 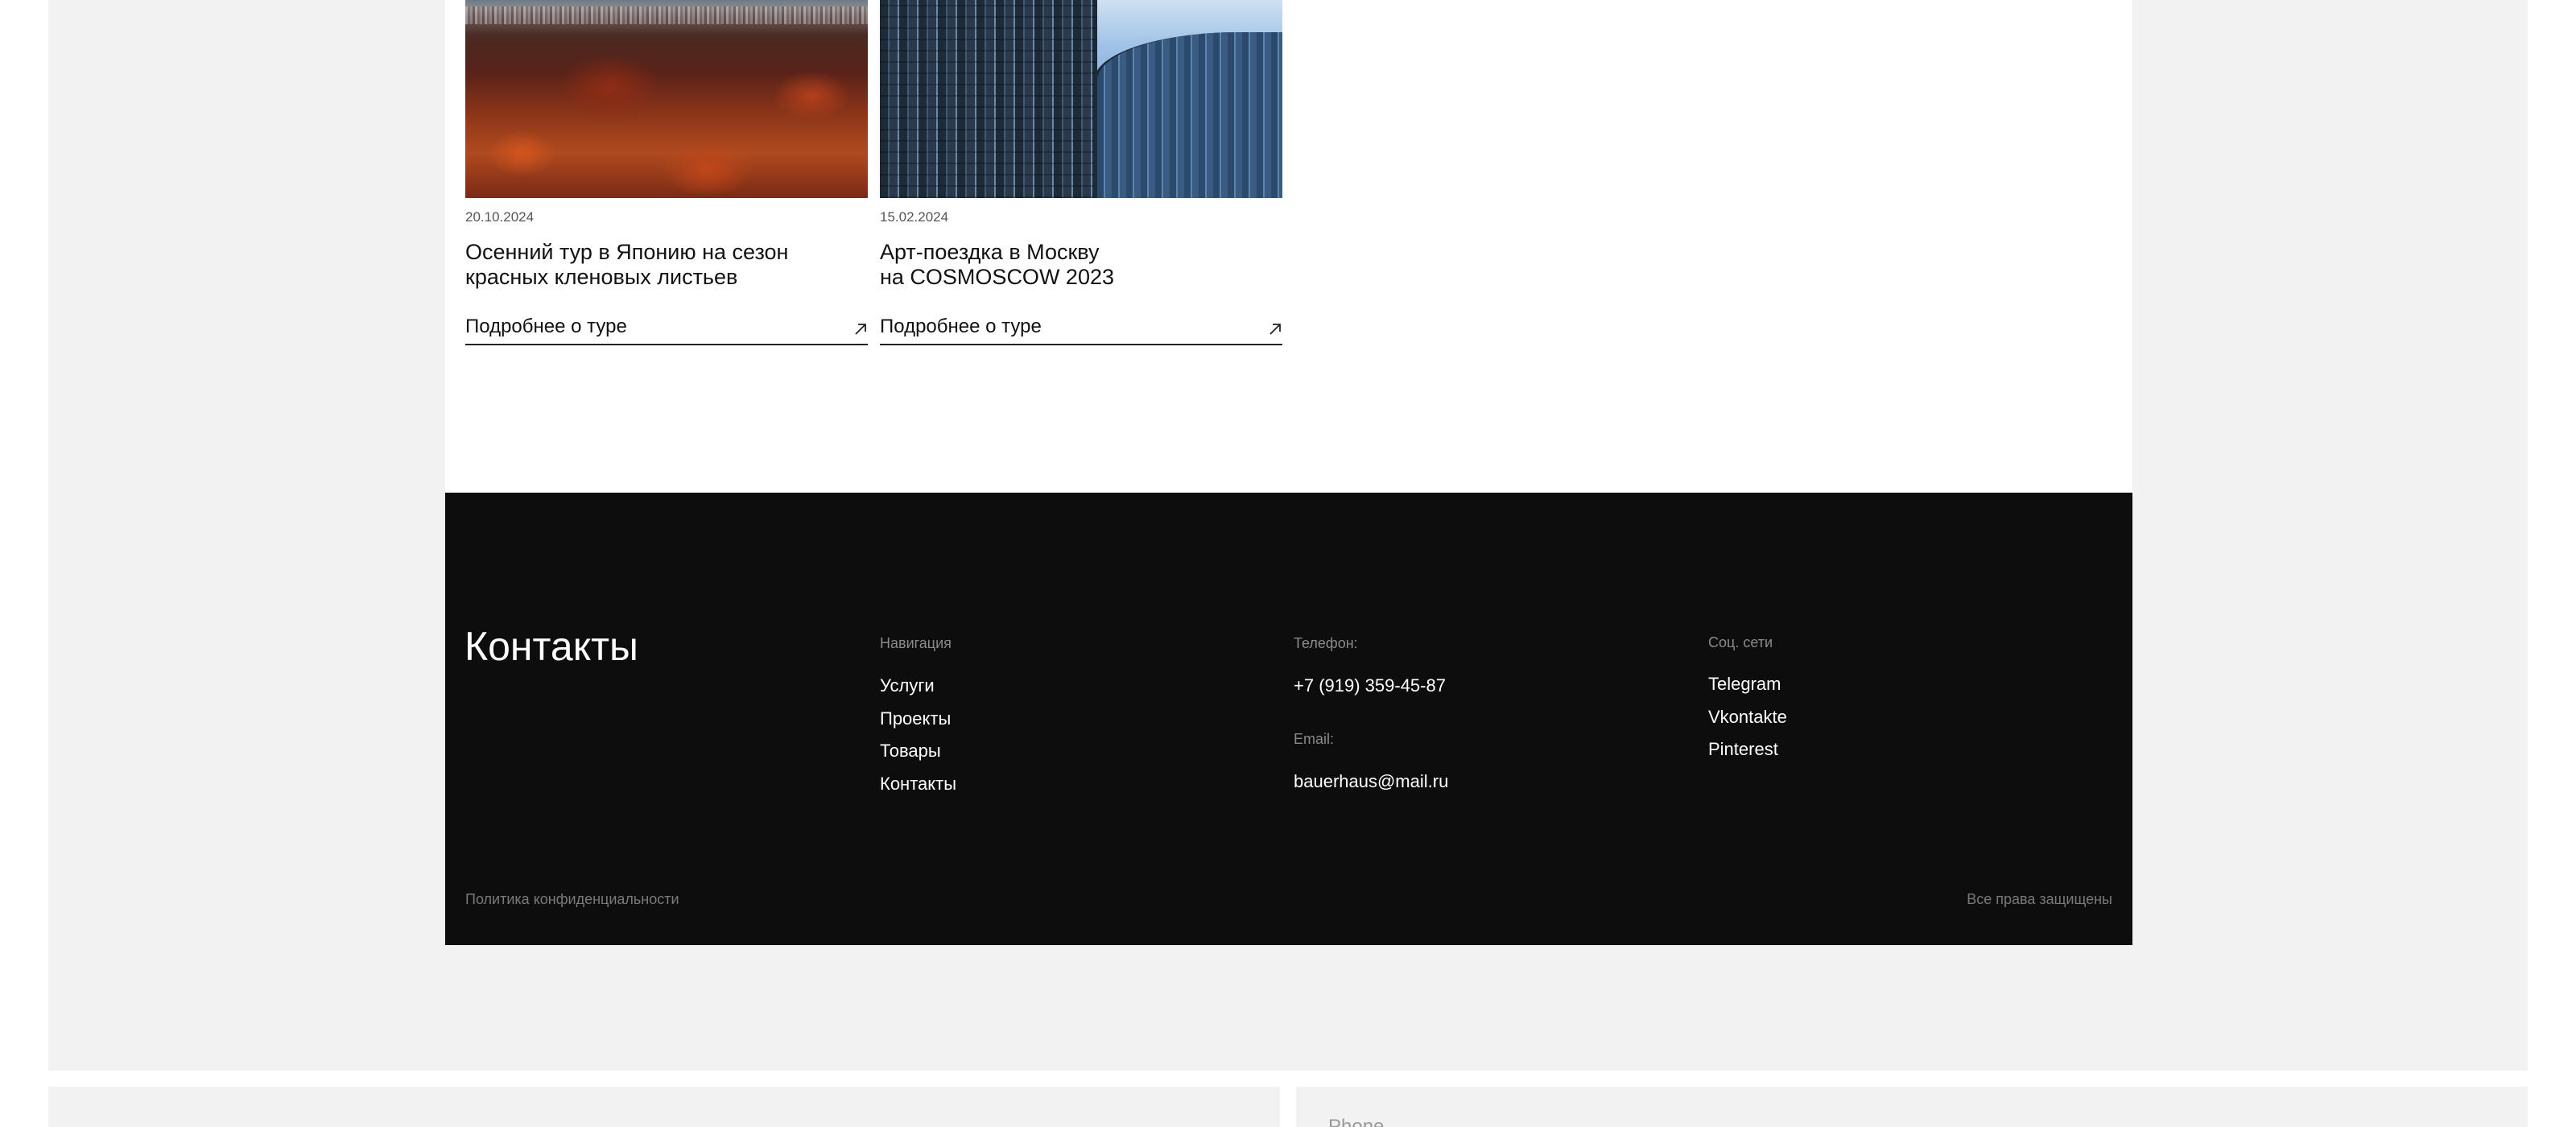 I want to click on tour-title-line: красных кленовых листьев, so click(x=601, y=277).